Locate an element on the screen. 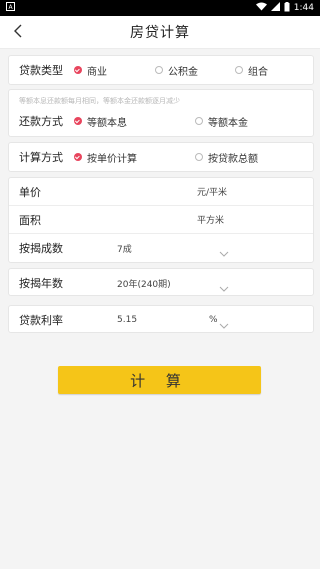  option-label: 公积金 is located at coordinates (183, 72).